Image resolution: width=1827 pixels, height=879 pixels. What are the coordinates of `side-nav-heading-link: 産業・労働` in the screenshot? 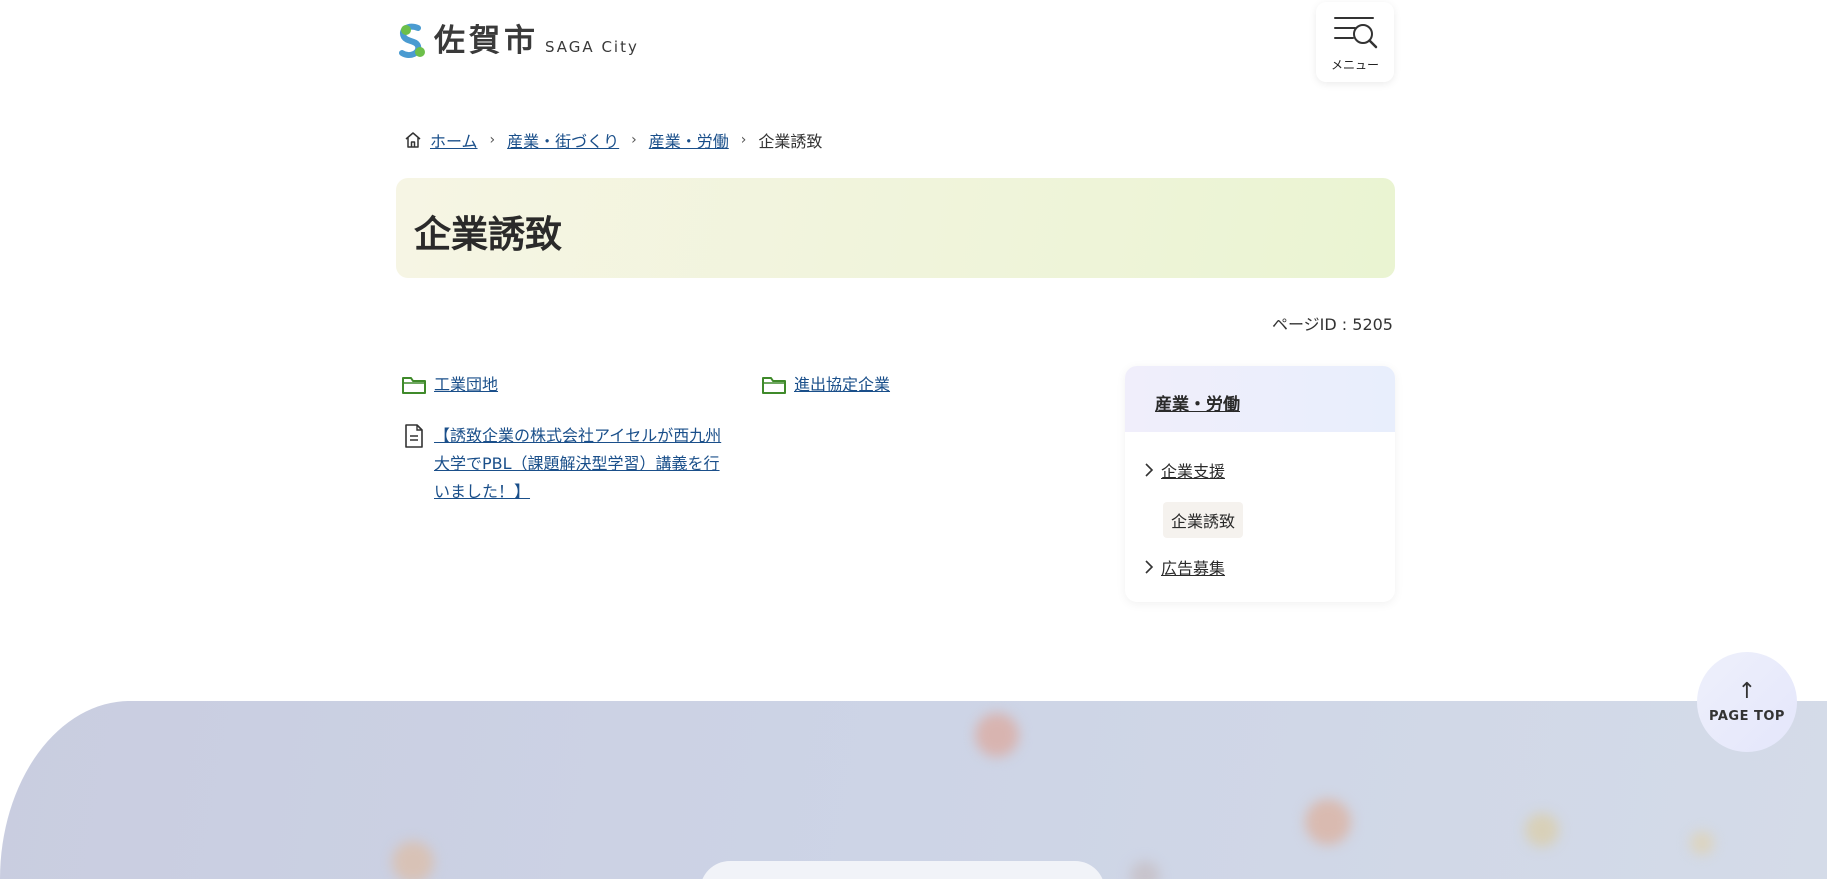 It's located at (1197, 405).